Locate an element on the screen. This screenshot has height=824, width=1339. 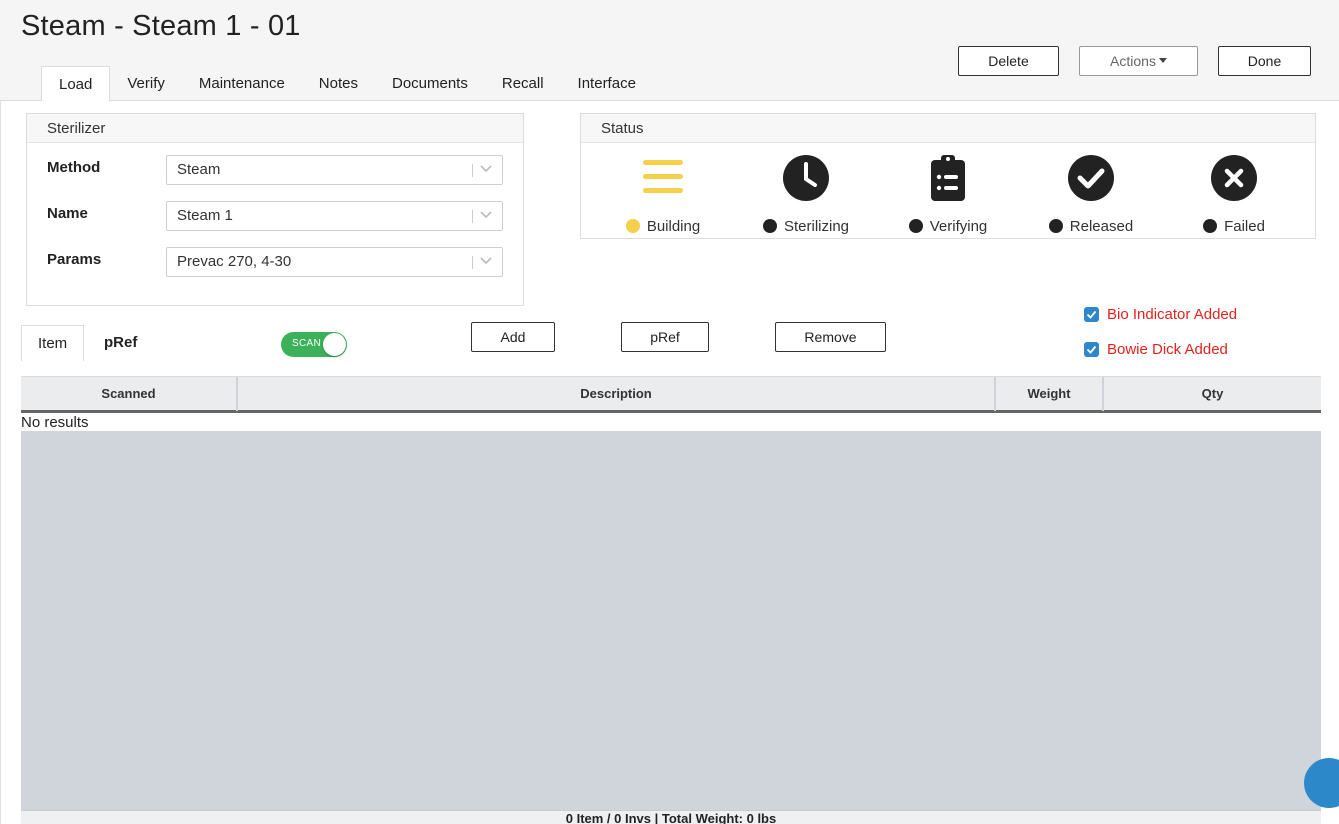
items-table: Scanned Description Weight Qty is located at coordinates (671, 394).